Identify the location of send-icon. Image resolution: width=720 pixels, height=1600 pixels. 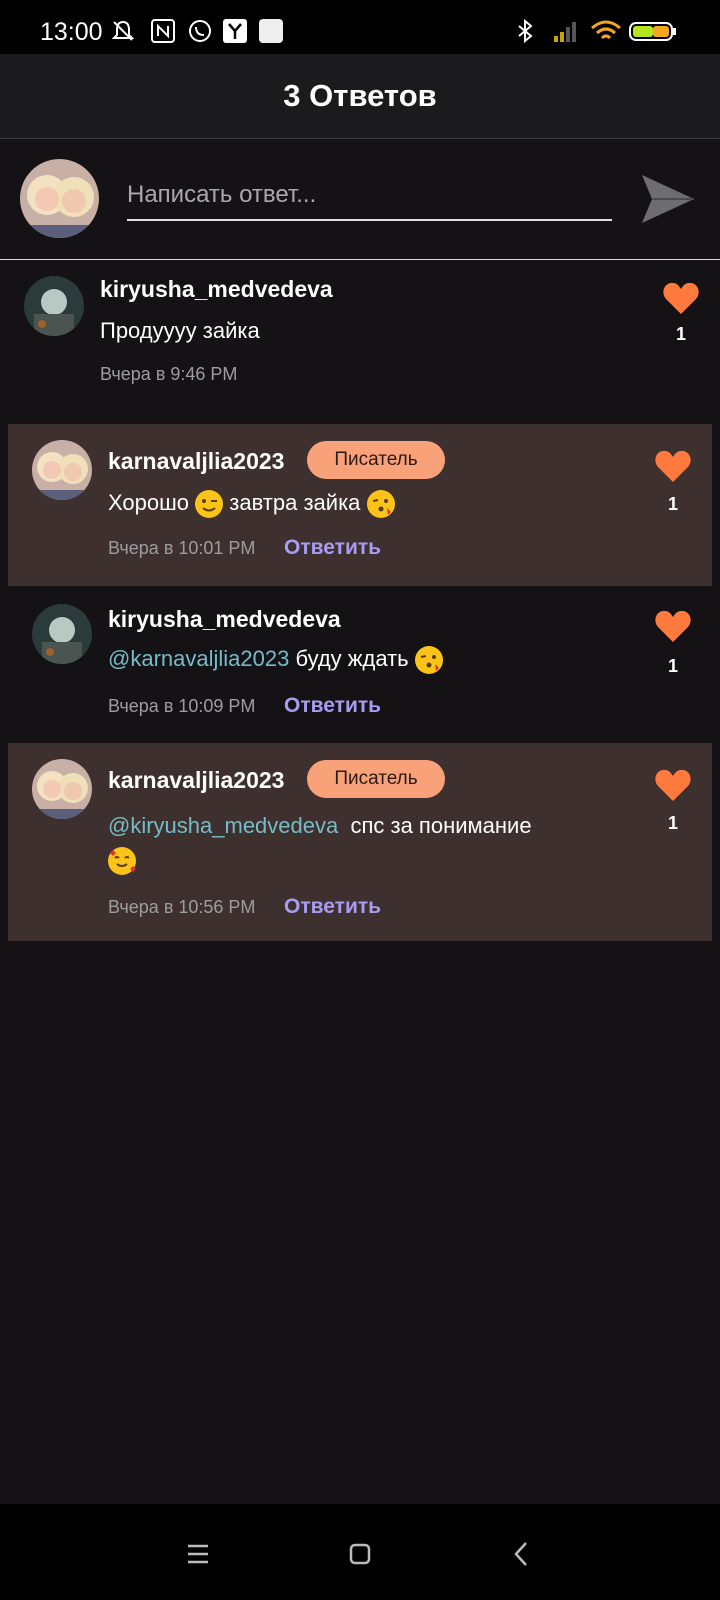
(668, 199).